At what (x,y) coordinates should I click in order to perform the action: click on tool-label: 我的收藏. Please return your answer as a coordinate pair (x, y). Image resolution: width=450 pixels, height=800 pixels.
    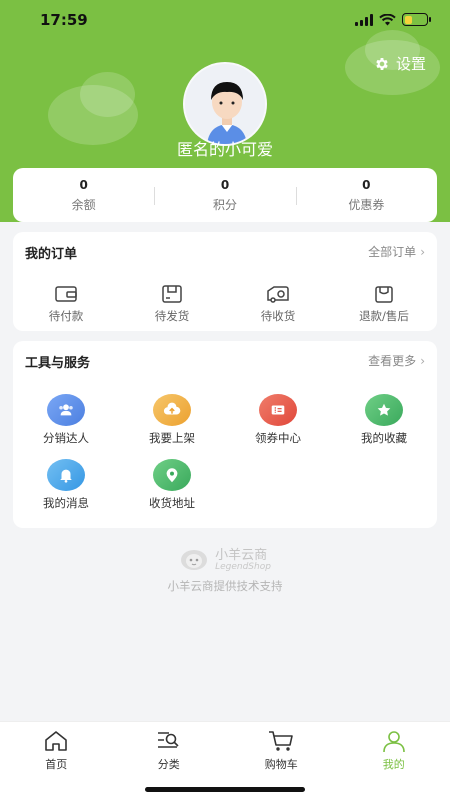
    Looking at the image, I should click on (384, 438).